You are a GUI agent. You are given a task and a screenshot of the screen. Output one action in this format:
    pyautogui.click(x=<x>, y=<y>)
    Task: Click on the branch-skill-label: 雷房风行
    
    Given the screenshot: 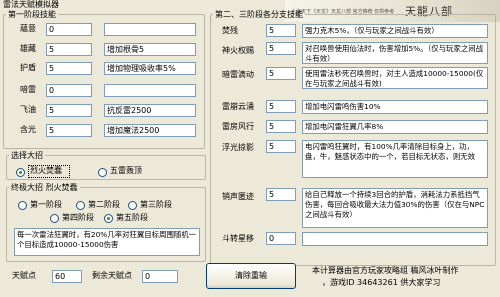 What is the action you would take?
    pyautogui.click(x=238, y=126)
    